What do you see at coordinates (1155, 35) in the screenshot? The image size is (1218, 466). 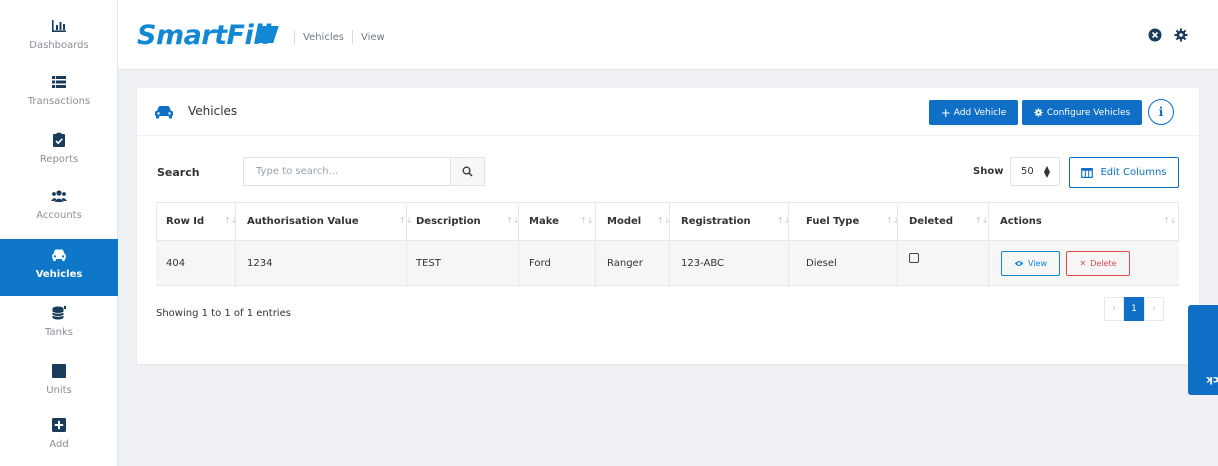 I see `close-circle-icon` at bounding box center [1155, 35].